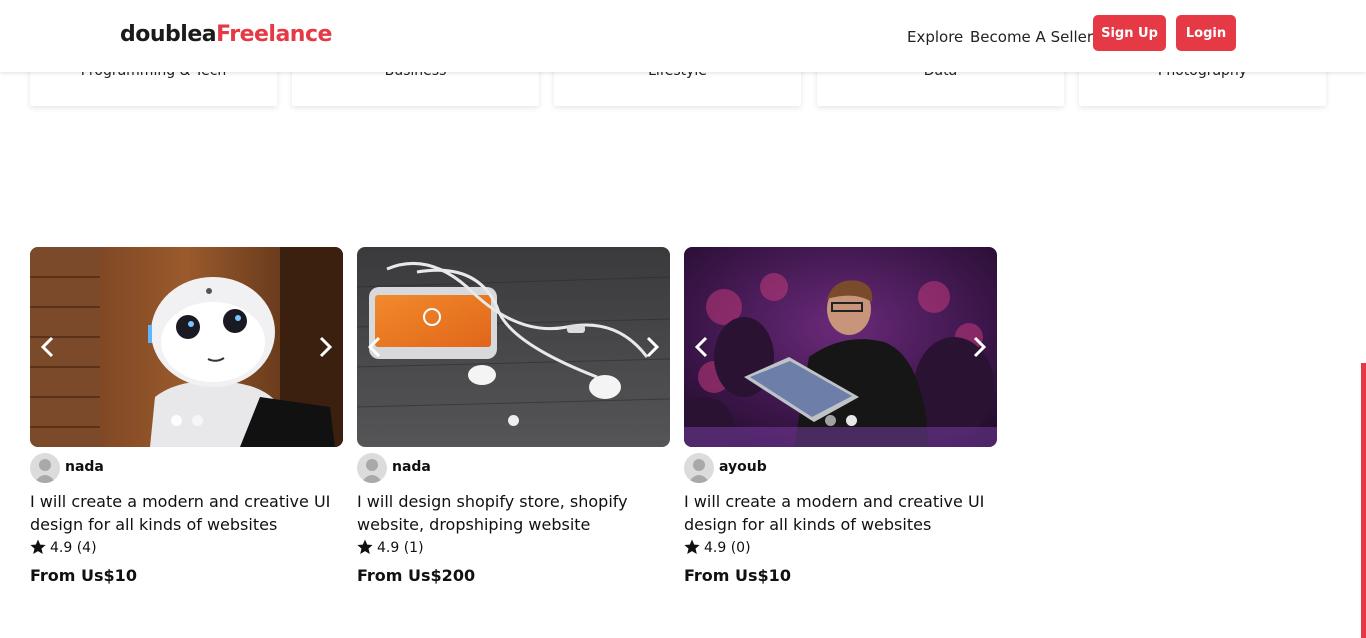  I want to click on logo-text-accent: Freelance, so click(274, 34).